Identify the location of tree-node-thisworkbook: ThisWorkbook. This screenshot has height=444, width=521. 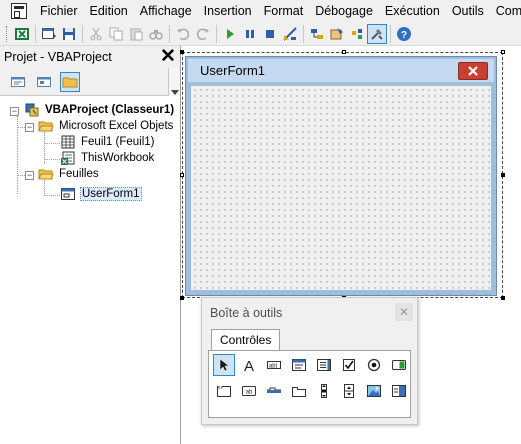
(107, 158).